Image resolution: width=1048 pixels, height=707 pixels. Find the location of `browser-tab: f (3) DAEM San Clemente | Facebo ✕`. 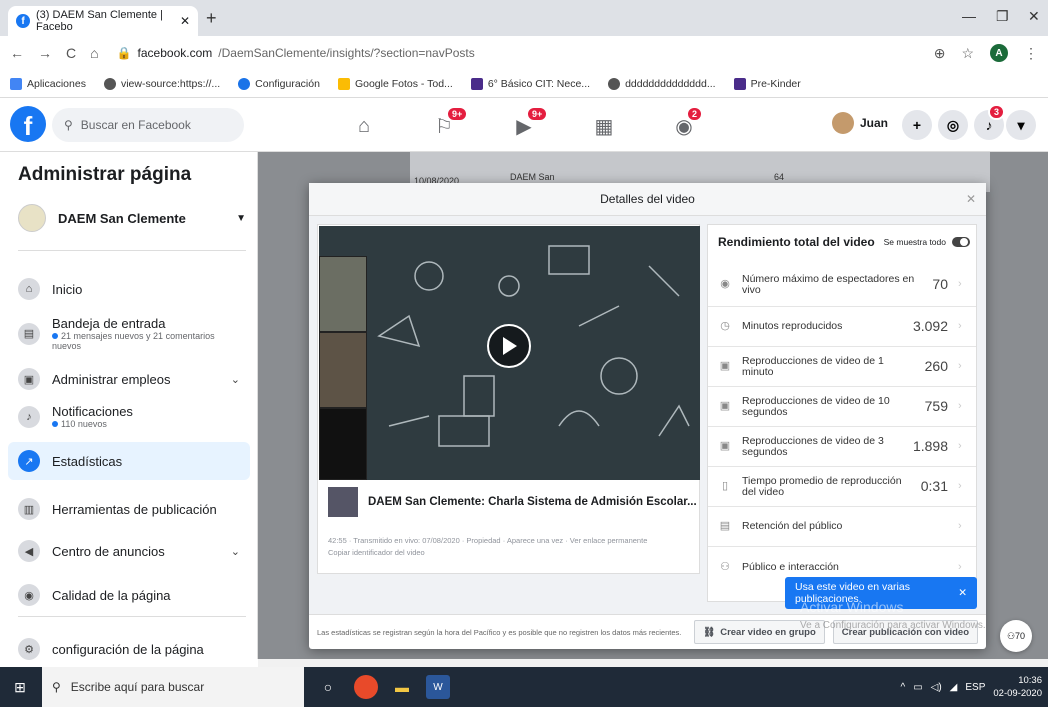

browser-tab: f (3) DAEM San Clemente | Facebo ✕ is located at coordinates (103, 21).